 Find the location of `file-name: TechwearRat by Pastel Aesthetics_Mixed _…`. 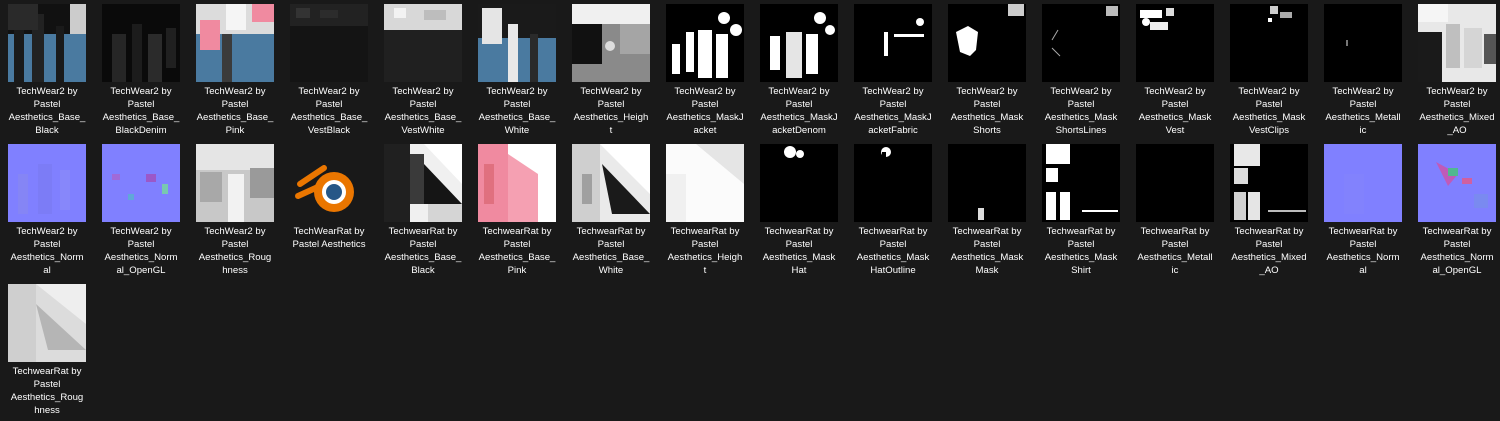

file-name: TechwearRat by Pastel Aesthetics_Mixed _… is located at coordinates (1269, 251).